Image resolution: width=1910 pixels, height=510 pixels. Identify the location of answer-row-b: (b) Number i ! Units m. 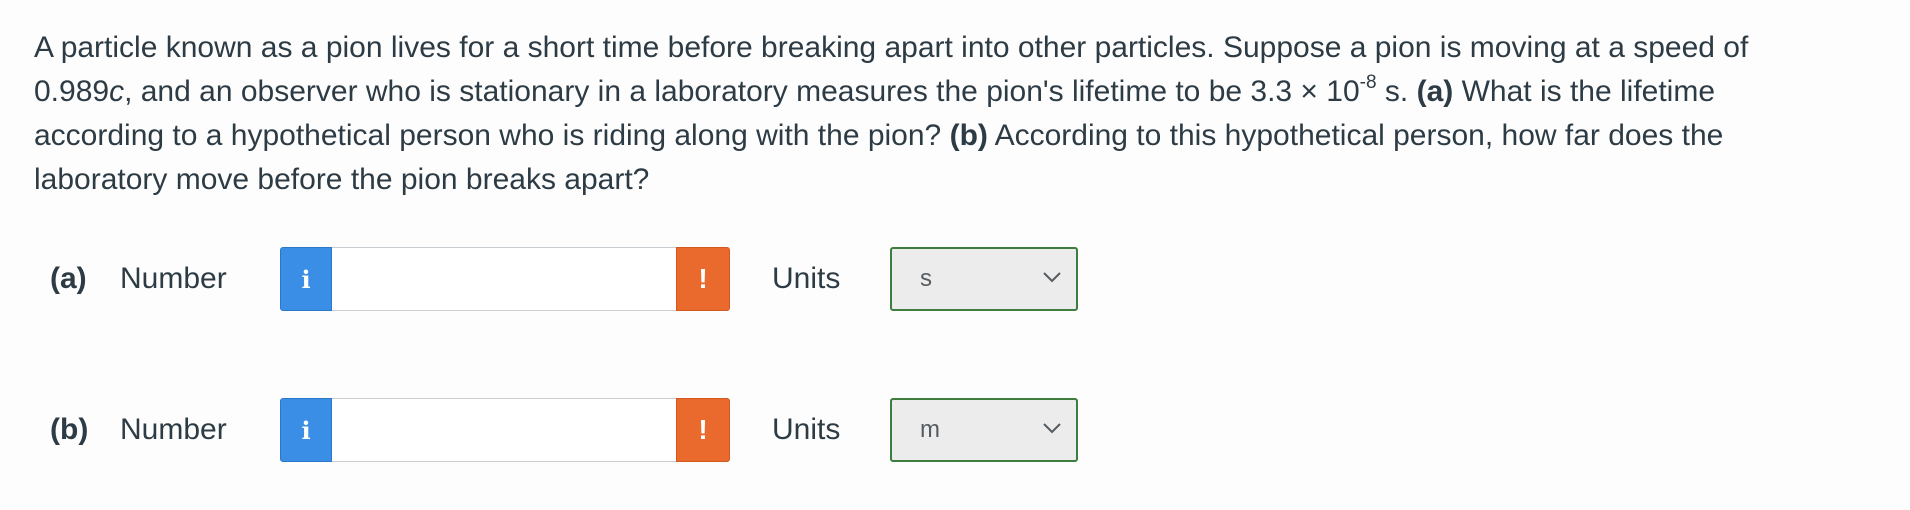
(564, 430).